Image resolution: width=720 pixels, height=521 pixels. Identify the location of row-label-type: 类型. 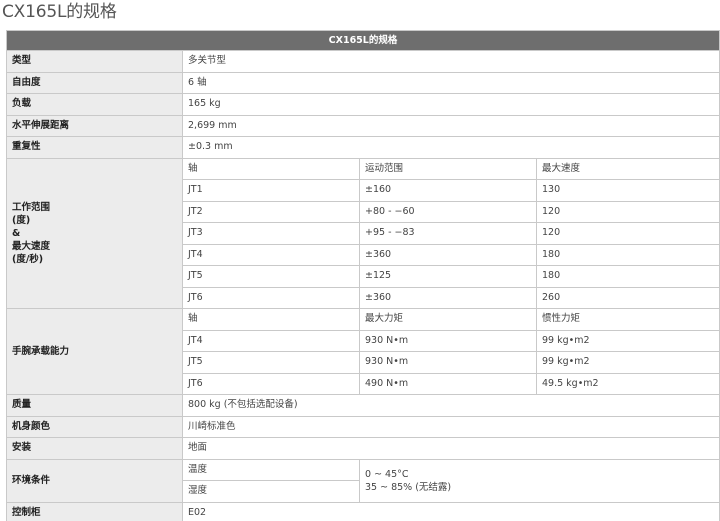
(94, 61).